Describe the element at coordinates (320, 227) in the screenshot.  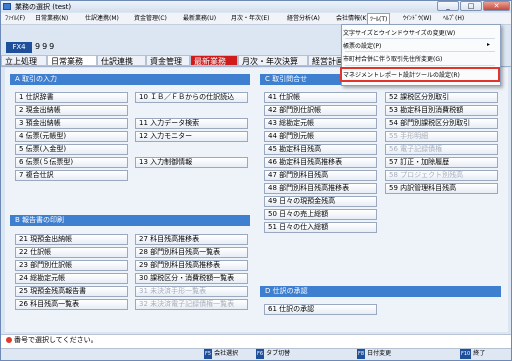
I see `menu-item-51: 51 日々の仕入総額` at that location.